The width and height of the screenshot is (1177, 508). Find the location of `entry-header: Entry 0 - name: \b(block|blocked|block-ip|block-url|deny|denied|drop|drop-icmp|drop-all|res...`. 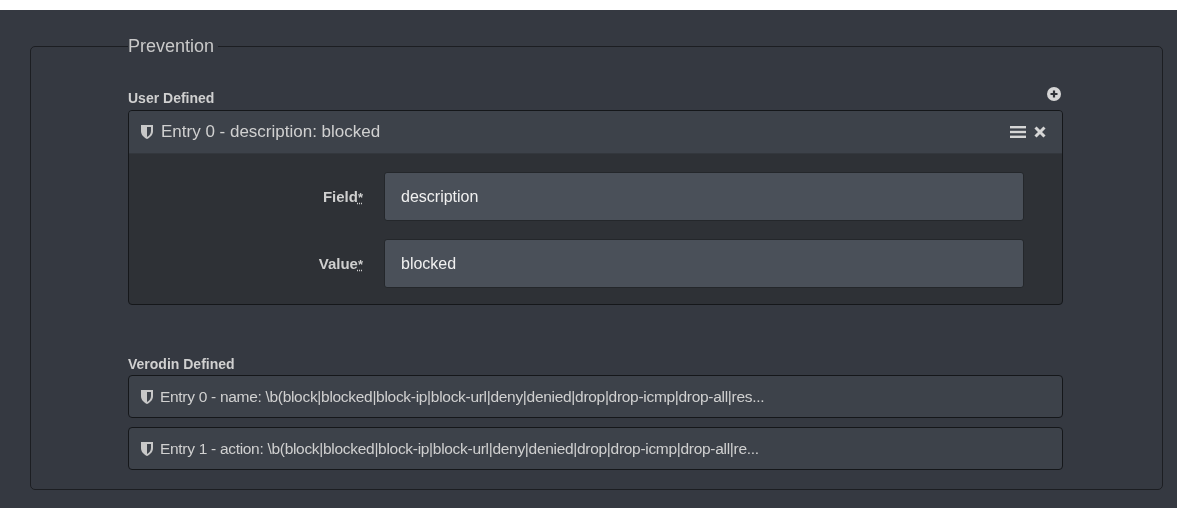

entry-header: Entry 0 - name: \b(block|blocked|block-ip|block-url|deny|denied|drop|drop-icmp|drop-all|res... is located at coordinates (595, 396).